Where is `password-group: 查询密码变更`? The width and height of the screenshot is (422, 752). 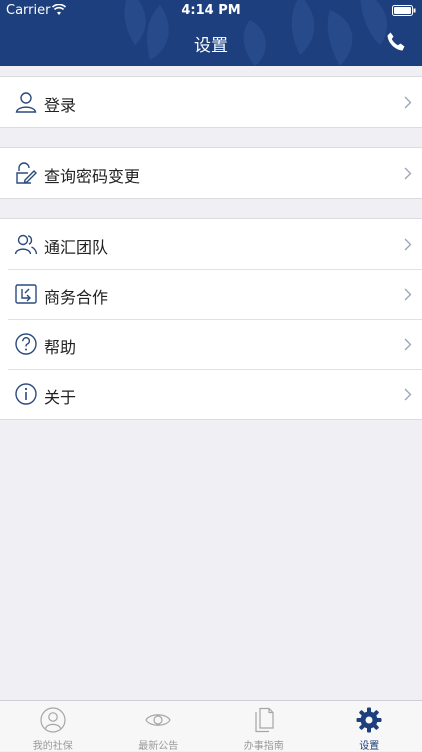 password-group: 查询密码变更 is located at coordinates (211, 173).